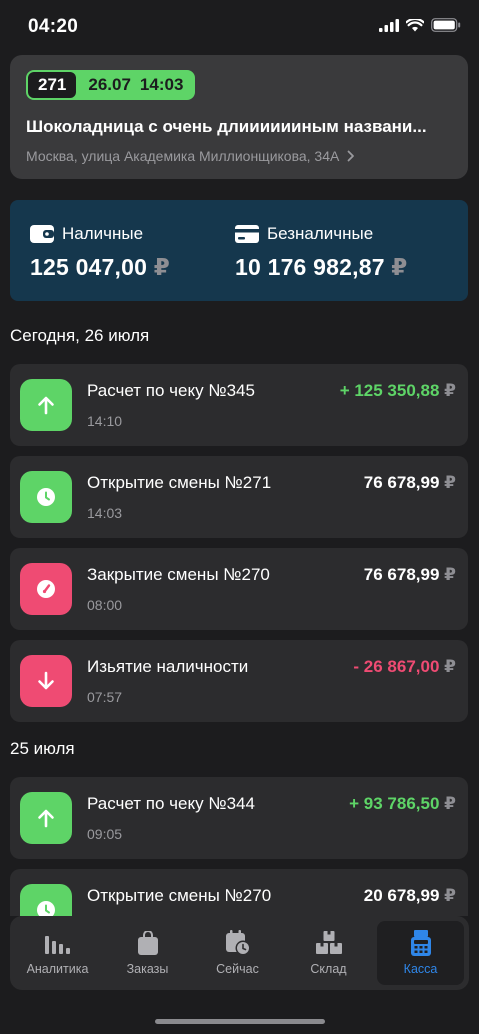 This screenshot has height=1034, width=479. What do you see at coordinates (148, 943) in the screenshot?
I see `bag-icon` at bounding box center [148, 943].